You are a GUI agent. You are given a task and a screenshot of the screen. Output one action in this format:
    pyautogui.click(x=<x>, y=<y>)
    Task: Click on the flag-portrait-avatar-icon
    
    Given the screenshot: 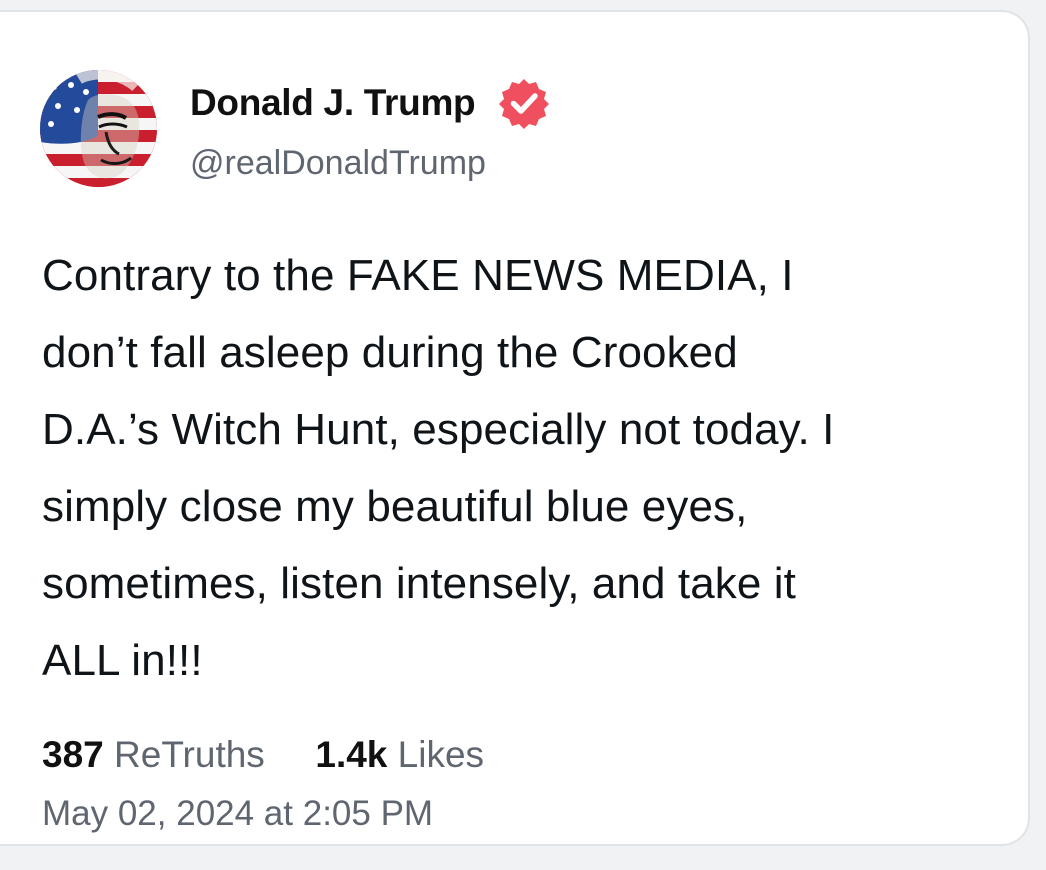 What is the action you would take?
    pyautogui.click(x=98, y=128)
    